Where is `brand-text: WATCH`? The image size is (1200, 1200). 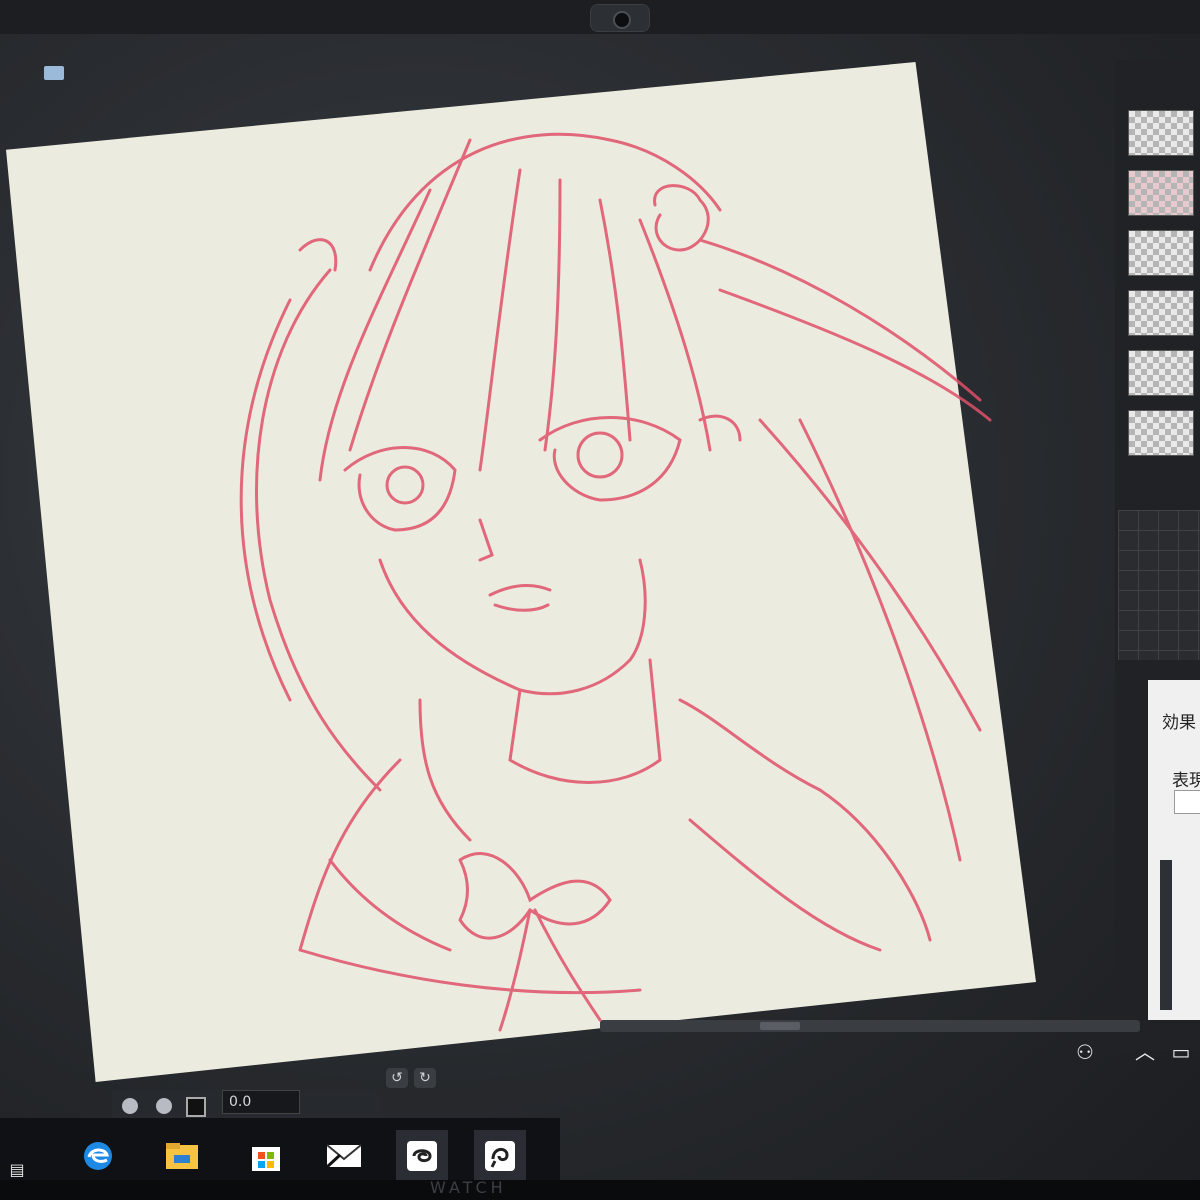 brand-text: WATCH is located at coordinates (468, 1187).